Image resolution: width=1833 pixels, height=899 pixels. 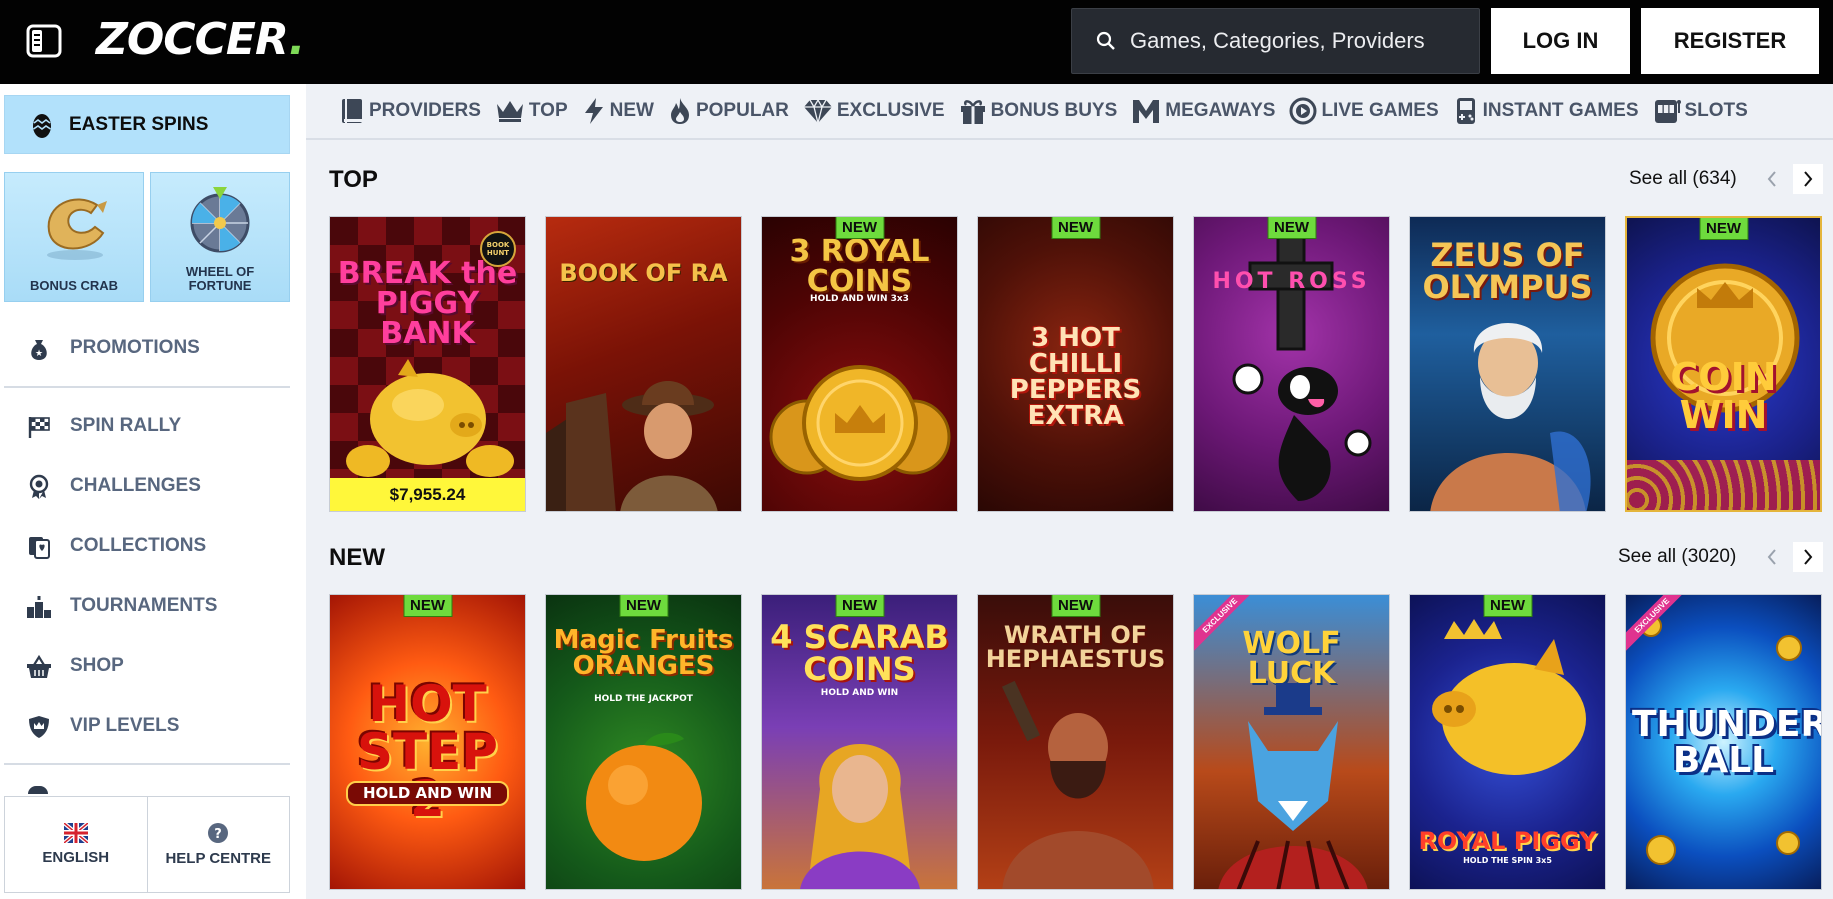 What do you see at coordinates (817, 111) in the screenshot?
I see `diamond-icon` at bounding box center [817, 111].